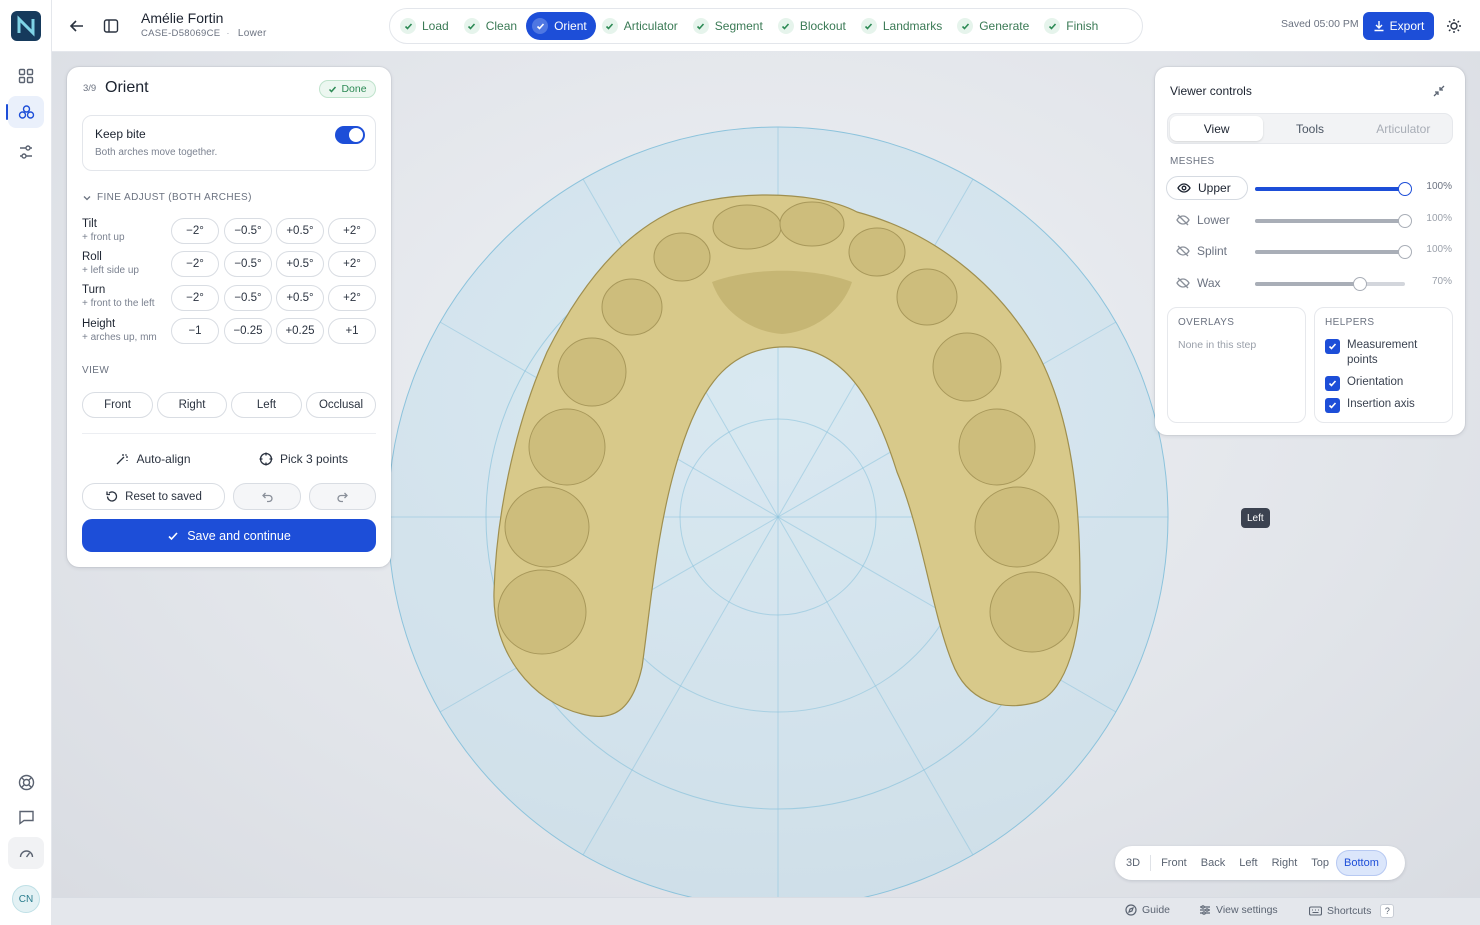 The width and height of the screenshot is (1480, 925). What do you see at coordinates (426, 26) in the screenshot?
I see `step-load: Load` at bounding box center [426, 26].